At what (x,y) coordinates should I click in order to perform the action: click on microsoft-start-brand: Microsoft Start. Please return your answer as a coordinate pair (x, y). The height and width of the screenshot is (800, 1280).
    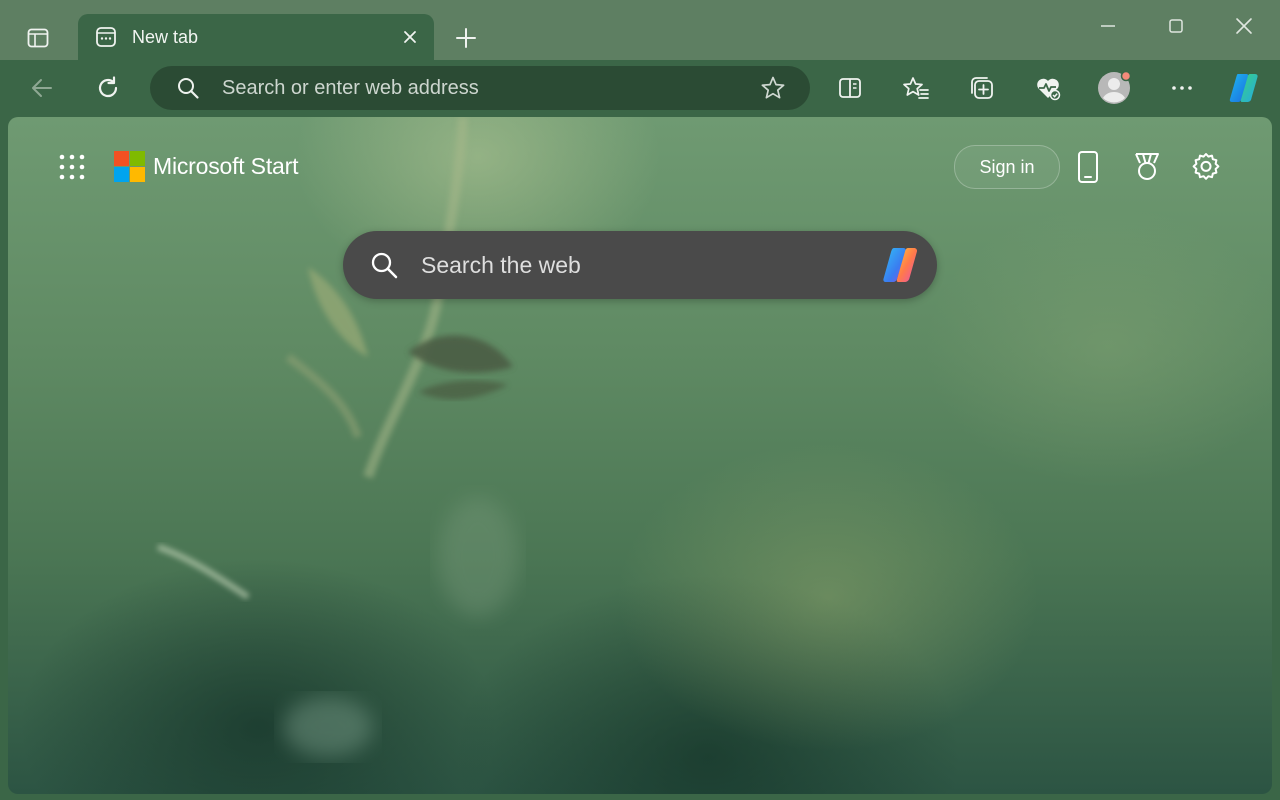
    Looking at the image, I should click on (206, 166).